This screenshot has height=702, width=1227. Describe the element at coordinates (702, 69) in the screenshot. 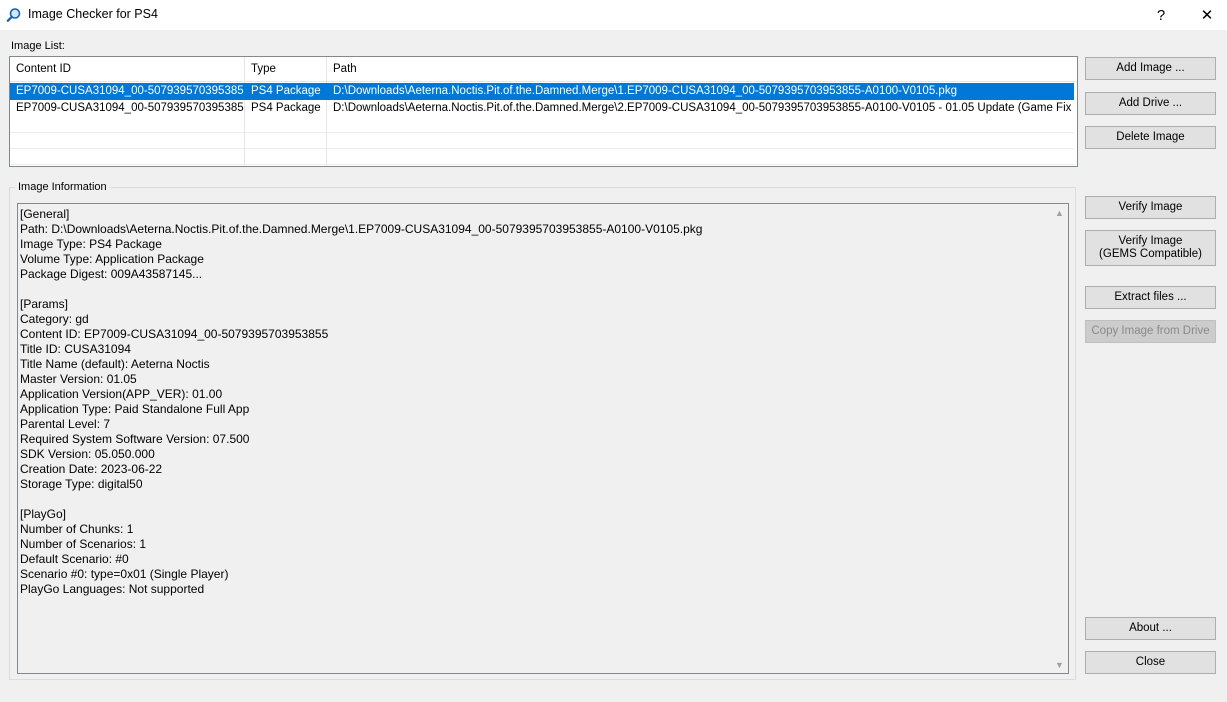

I see `column-header-path: Path` at that location.